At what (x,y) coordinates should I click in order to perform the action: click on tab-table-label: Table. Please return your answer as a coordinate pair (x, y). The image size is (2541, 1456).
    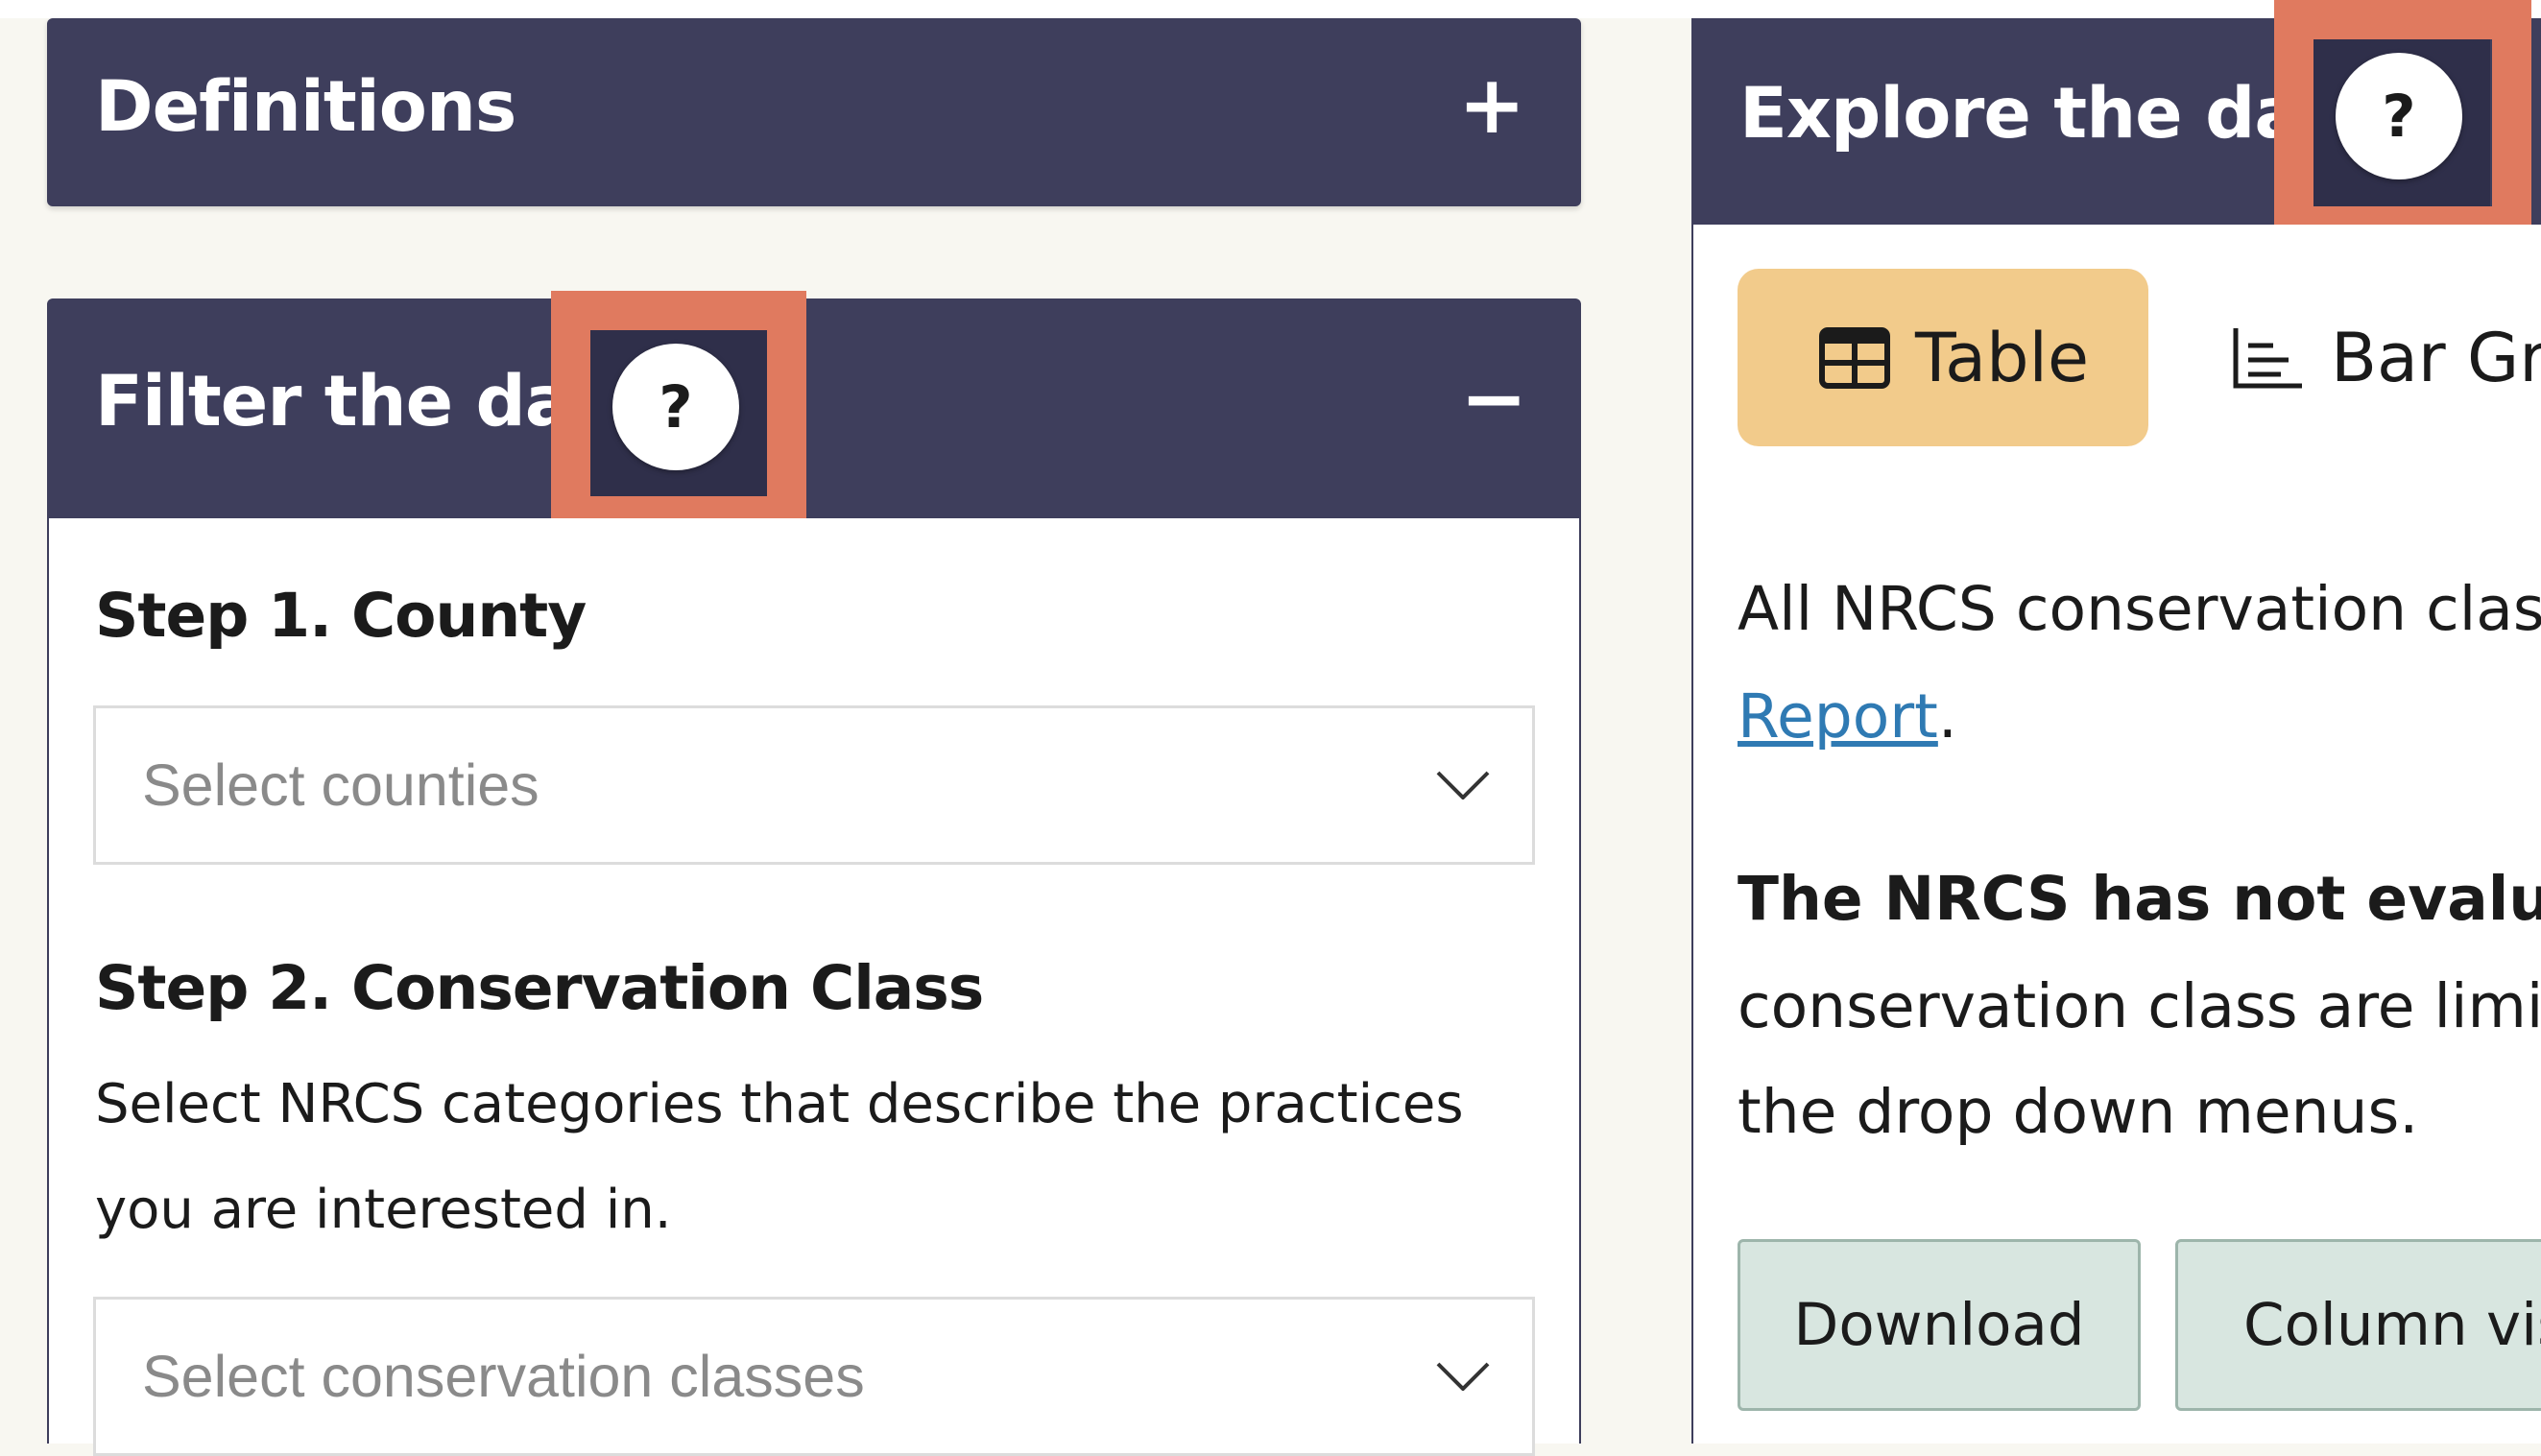
    Looking at the image, I should click on (2002, 358).